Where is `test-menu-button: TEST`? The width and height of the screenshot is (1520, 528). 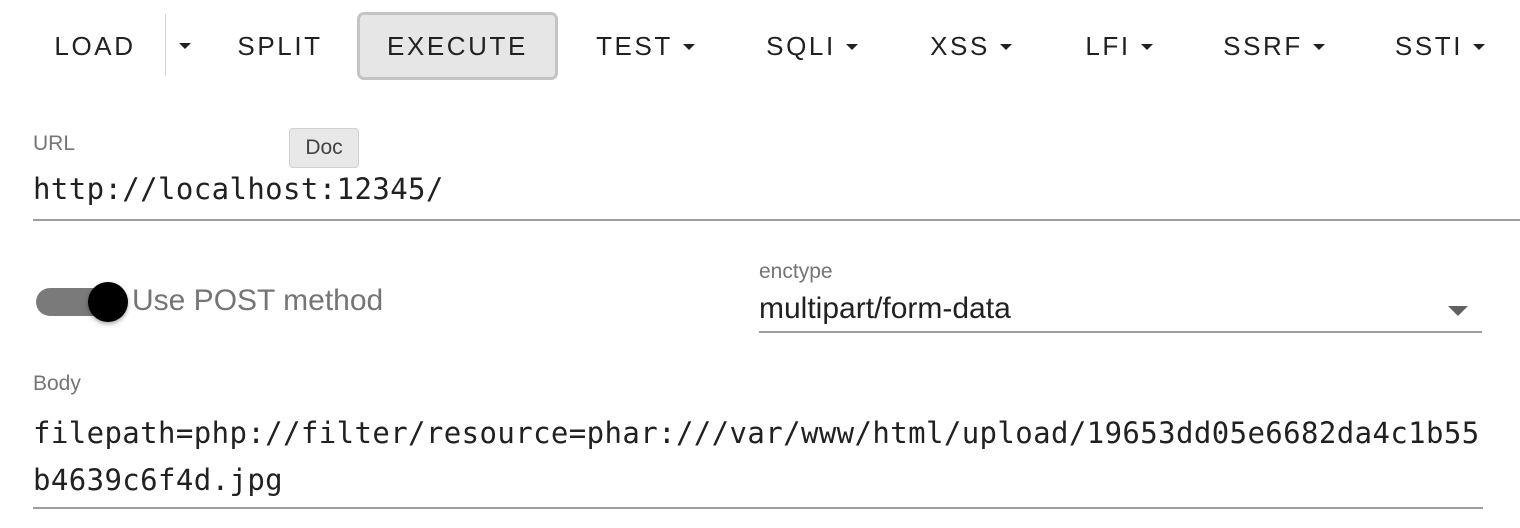 test-menu-button: TEST is located at coordinates (645, 46).